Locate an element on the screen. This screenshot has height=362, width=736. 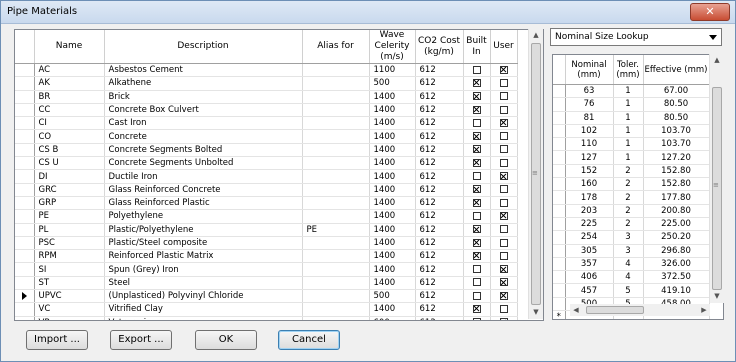
cell-description: (Unplasticed) Polyvinyl Chloride is located at coordinates (203, 296).